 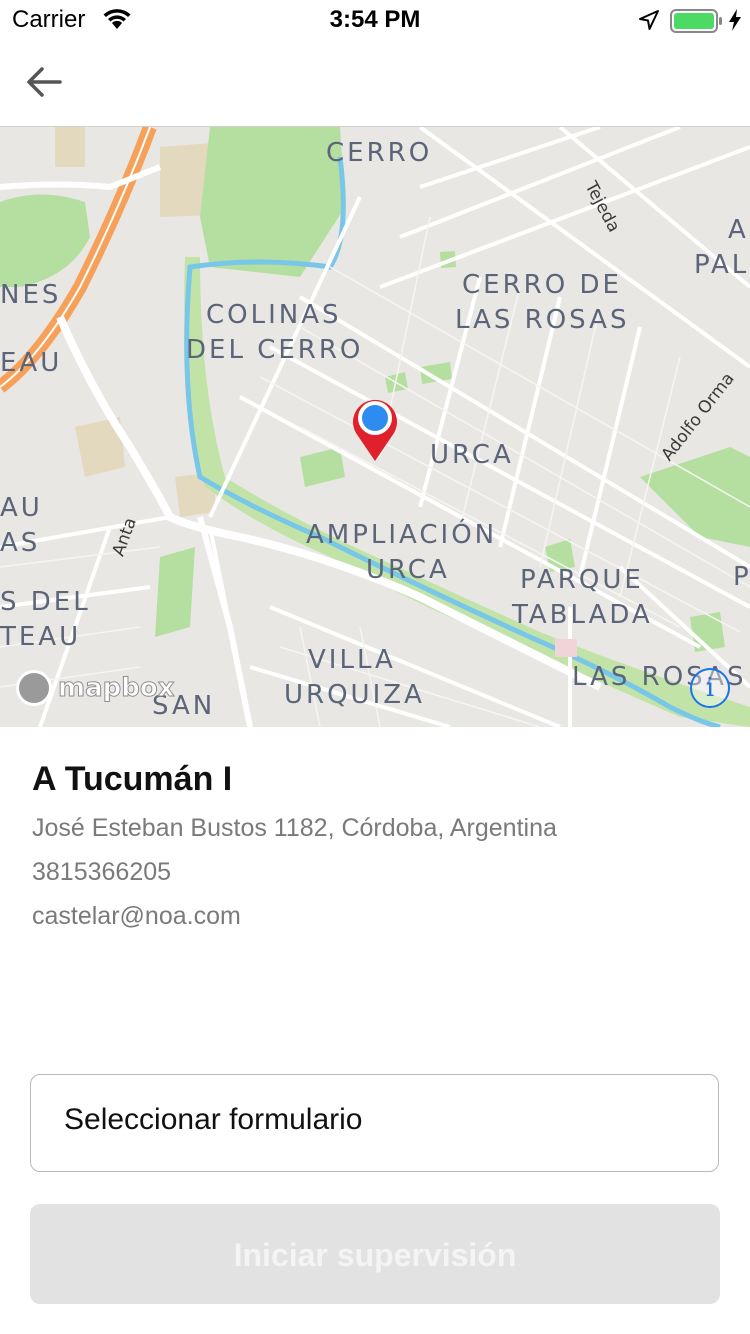 I want to click on arrow-left-icon, so click(x=44, y=82).